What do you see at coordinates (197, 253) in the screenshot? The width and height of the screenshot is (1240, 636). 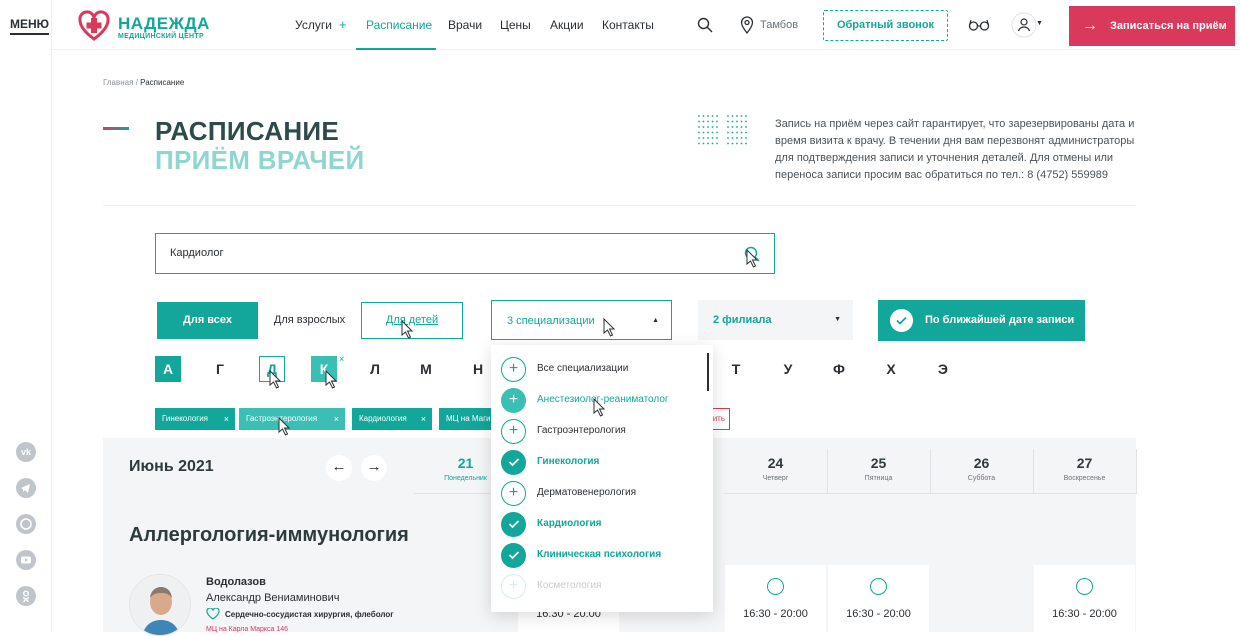 I see `search-value: Кардиолог` at bounding box center [197, 253].